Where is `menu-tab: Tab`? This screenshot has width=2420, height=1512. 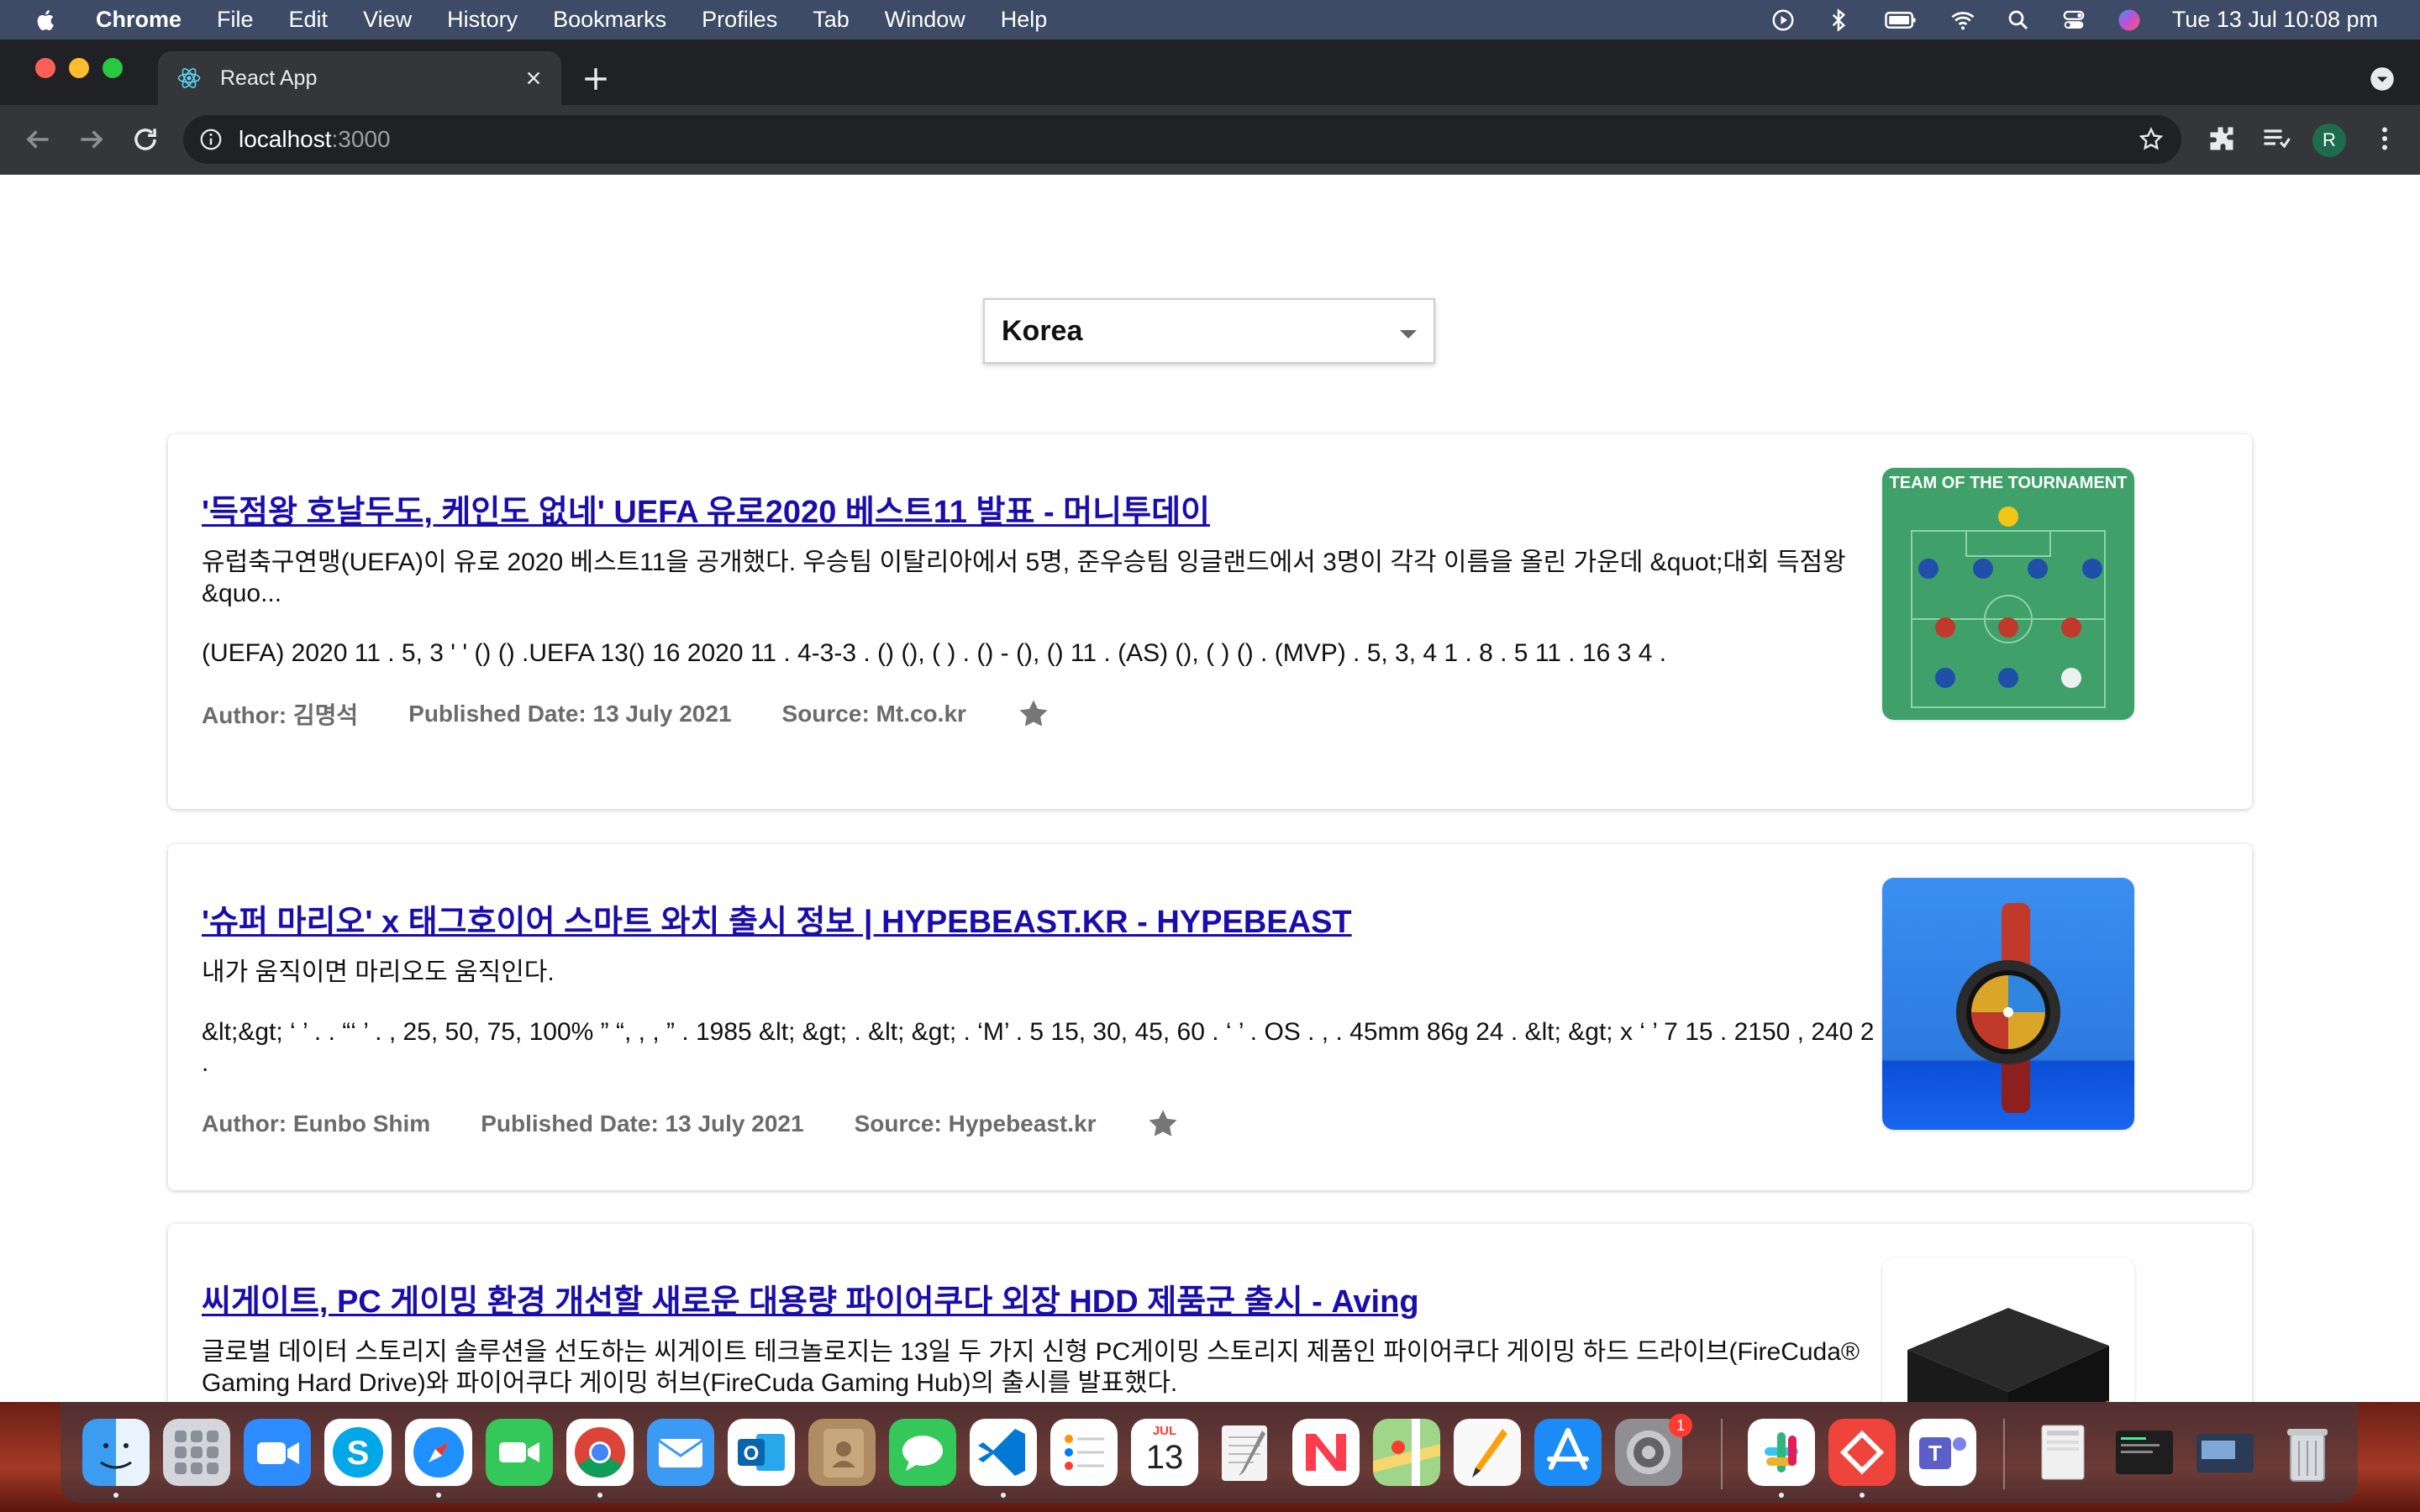 menu-tab: Tab is located at coordinates (831, 20).